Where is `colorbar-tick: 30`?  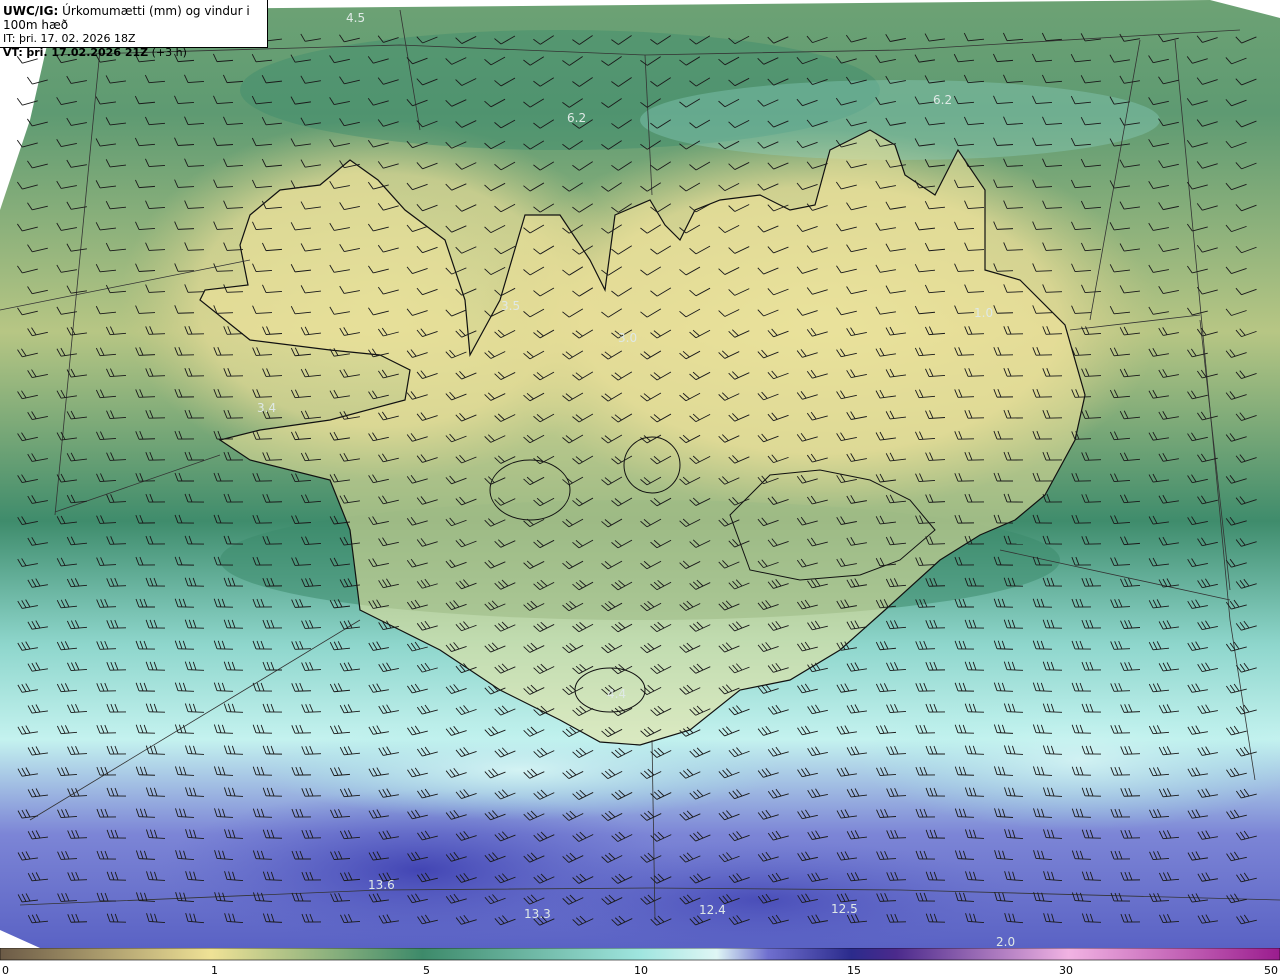
colorbar-tick: 30 is located at coordinates (1066, 970).